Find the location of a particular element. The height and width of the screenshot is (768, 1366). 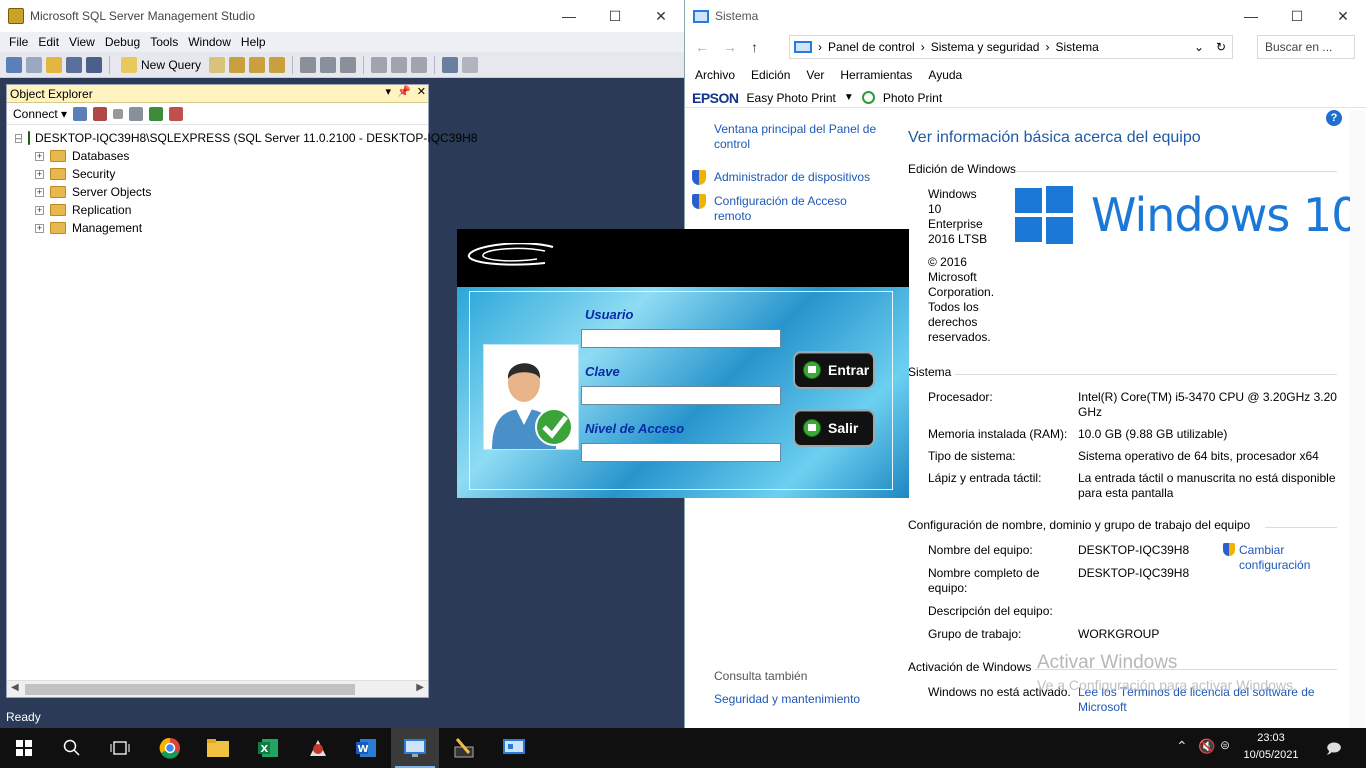

menu-edicion: Edición is located at coordinates (770, 77).